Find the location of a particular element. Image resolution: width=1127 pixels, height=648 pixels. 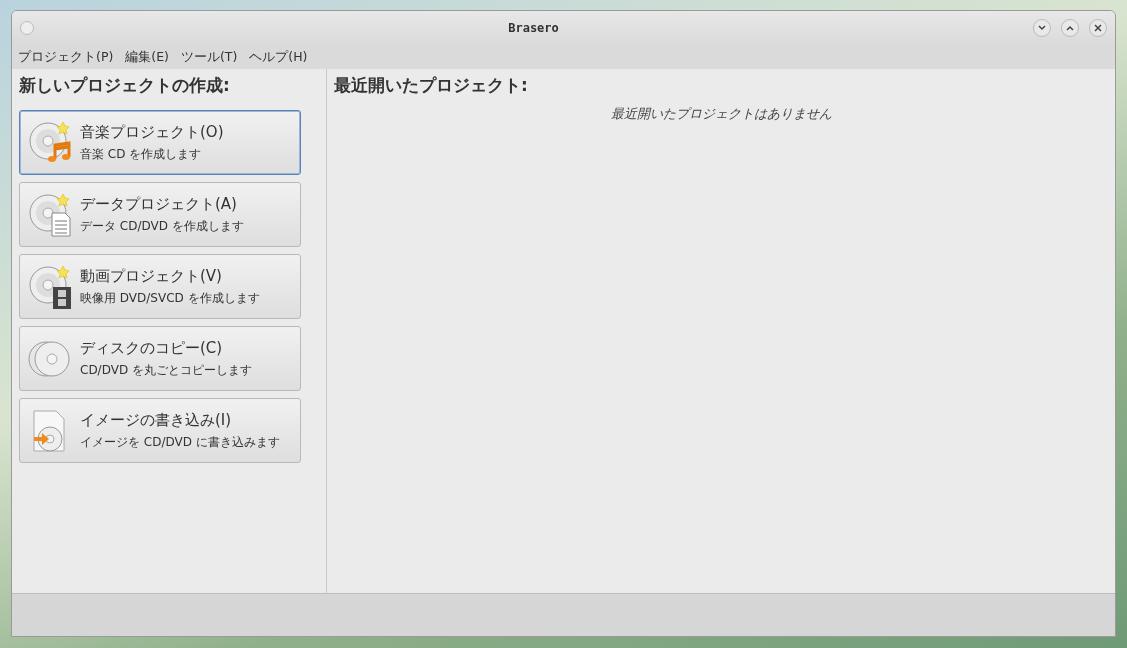

menu-item: プロジェクト(P) is located at coordinates (66, 57).